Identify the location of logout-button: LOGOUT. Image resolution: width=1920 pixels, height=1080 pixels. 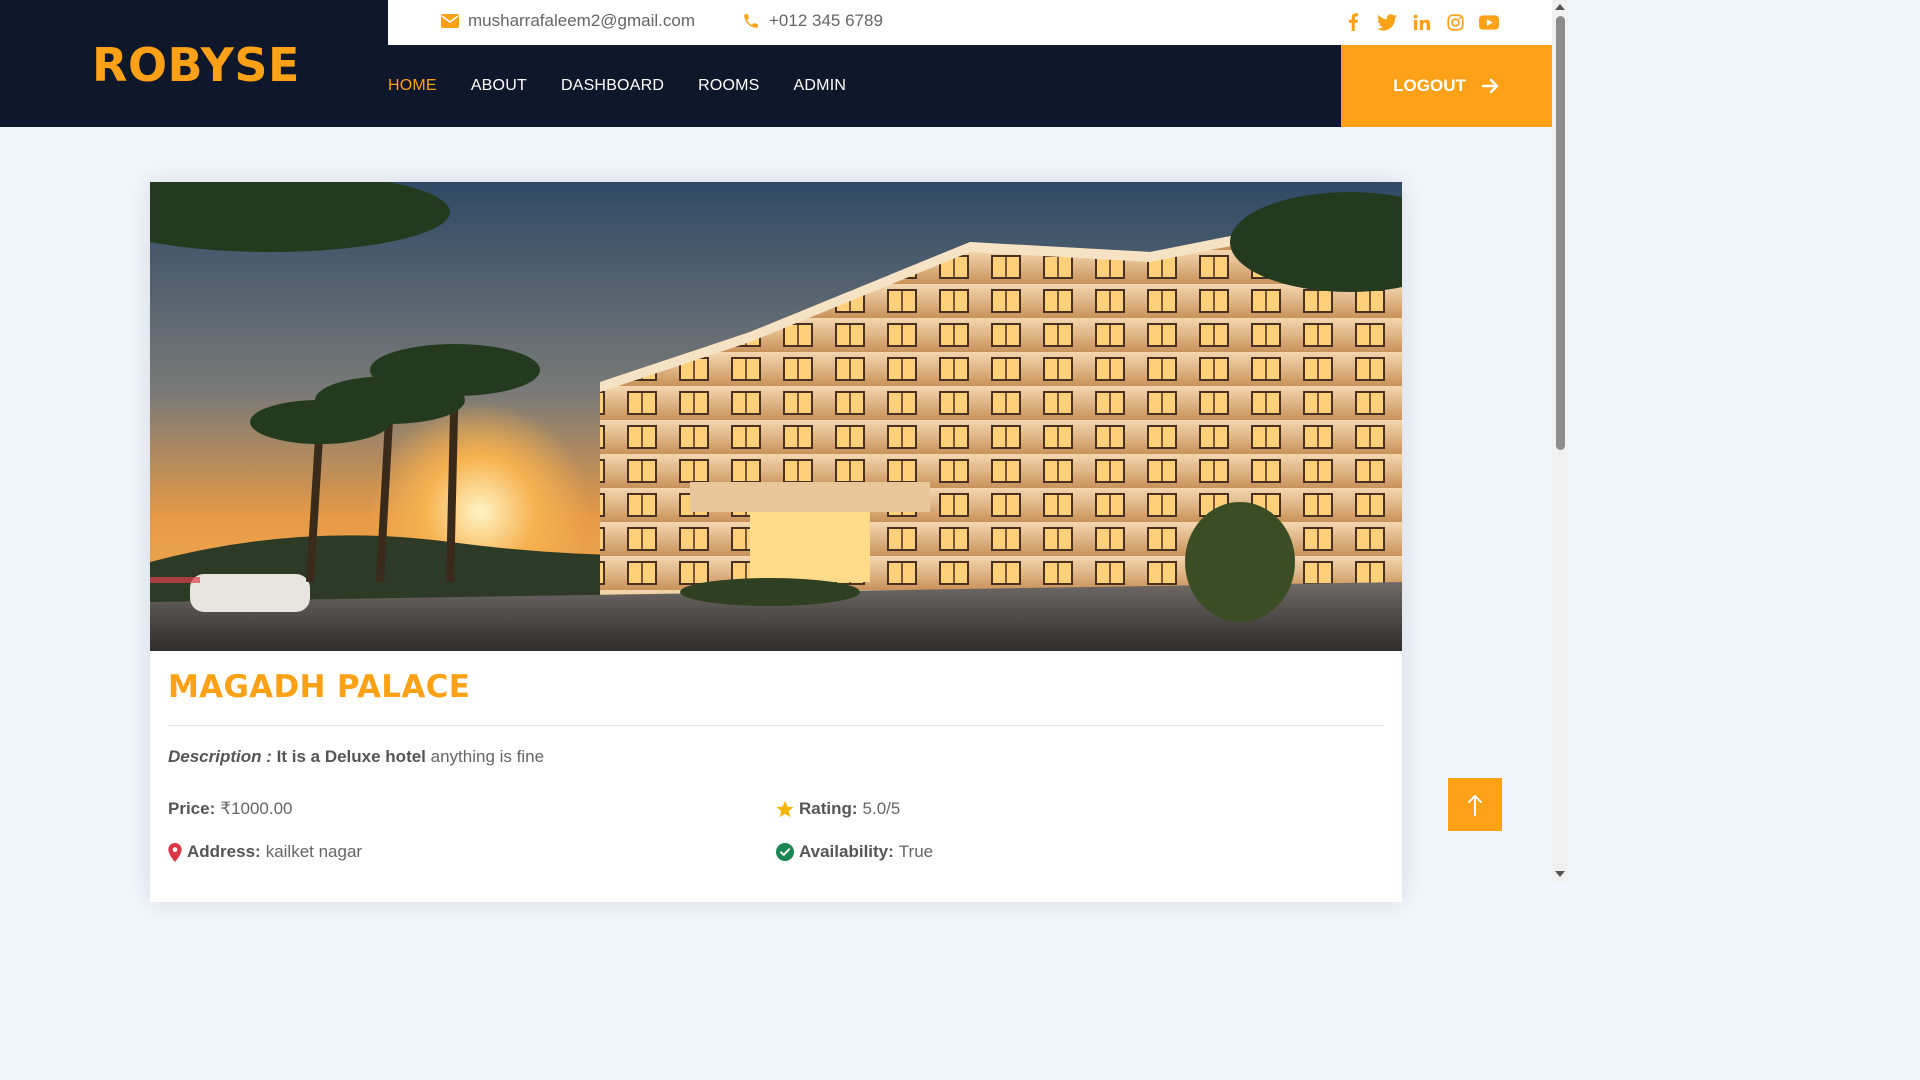
(1446, 86).